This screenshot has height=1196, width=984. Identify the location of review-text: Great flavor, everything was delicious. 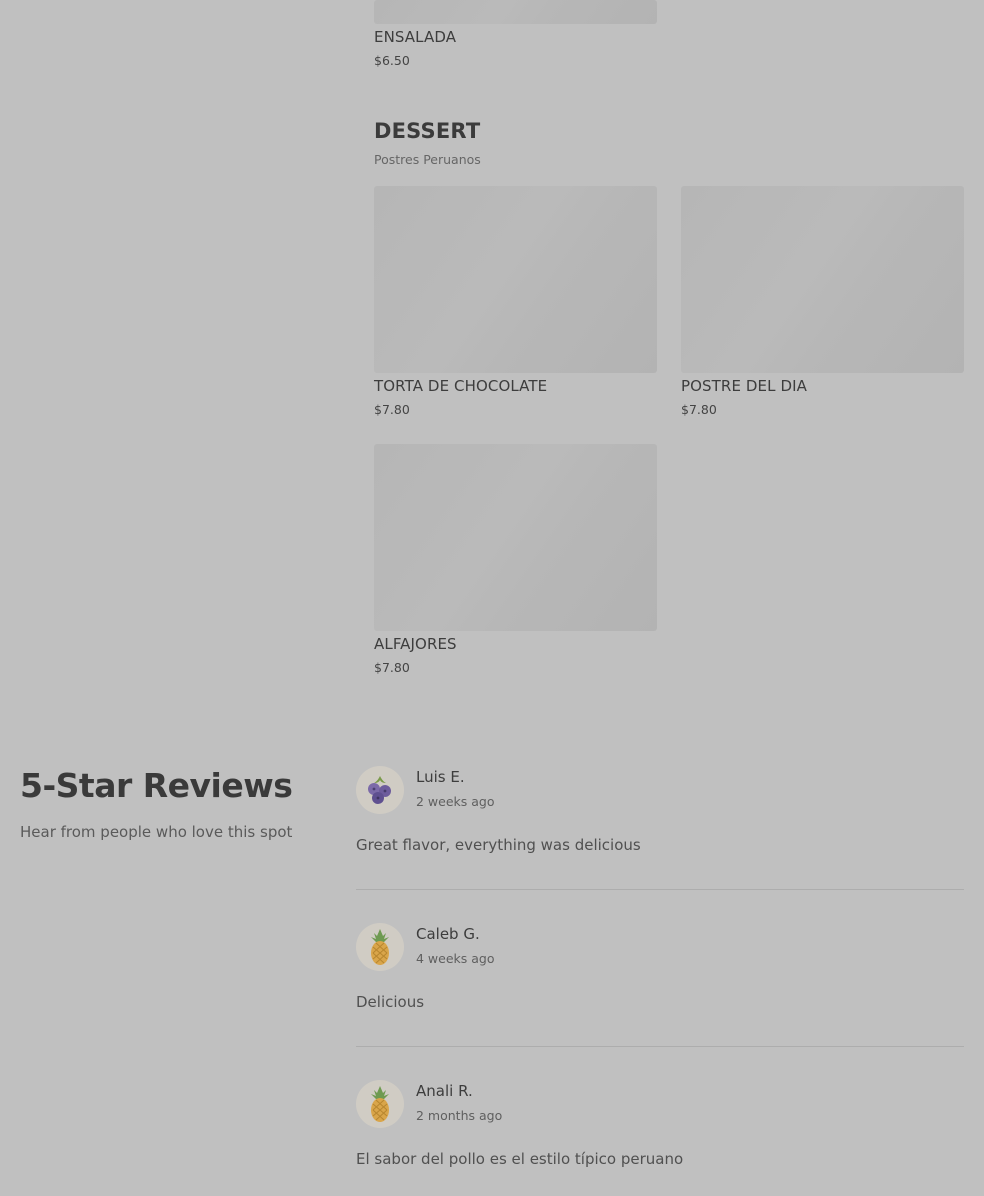
(498, 845).